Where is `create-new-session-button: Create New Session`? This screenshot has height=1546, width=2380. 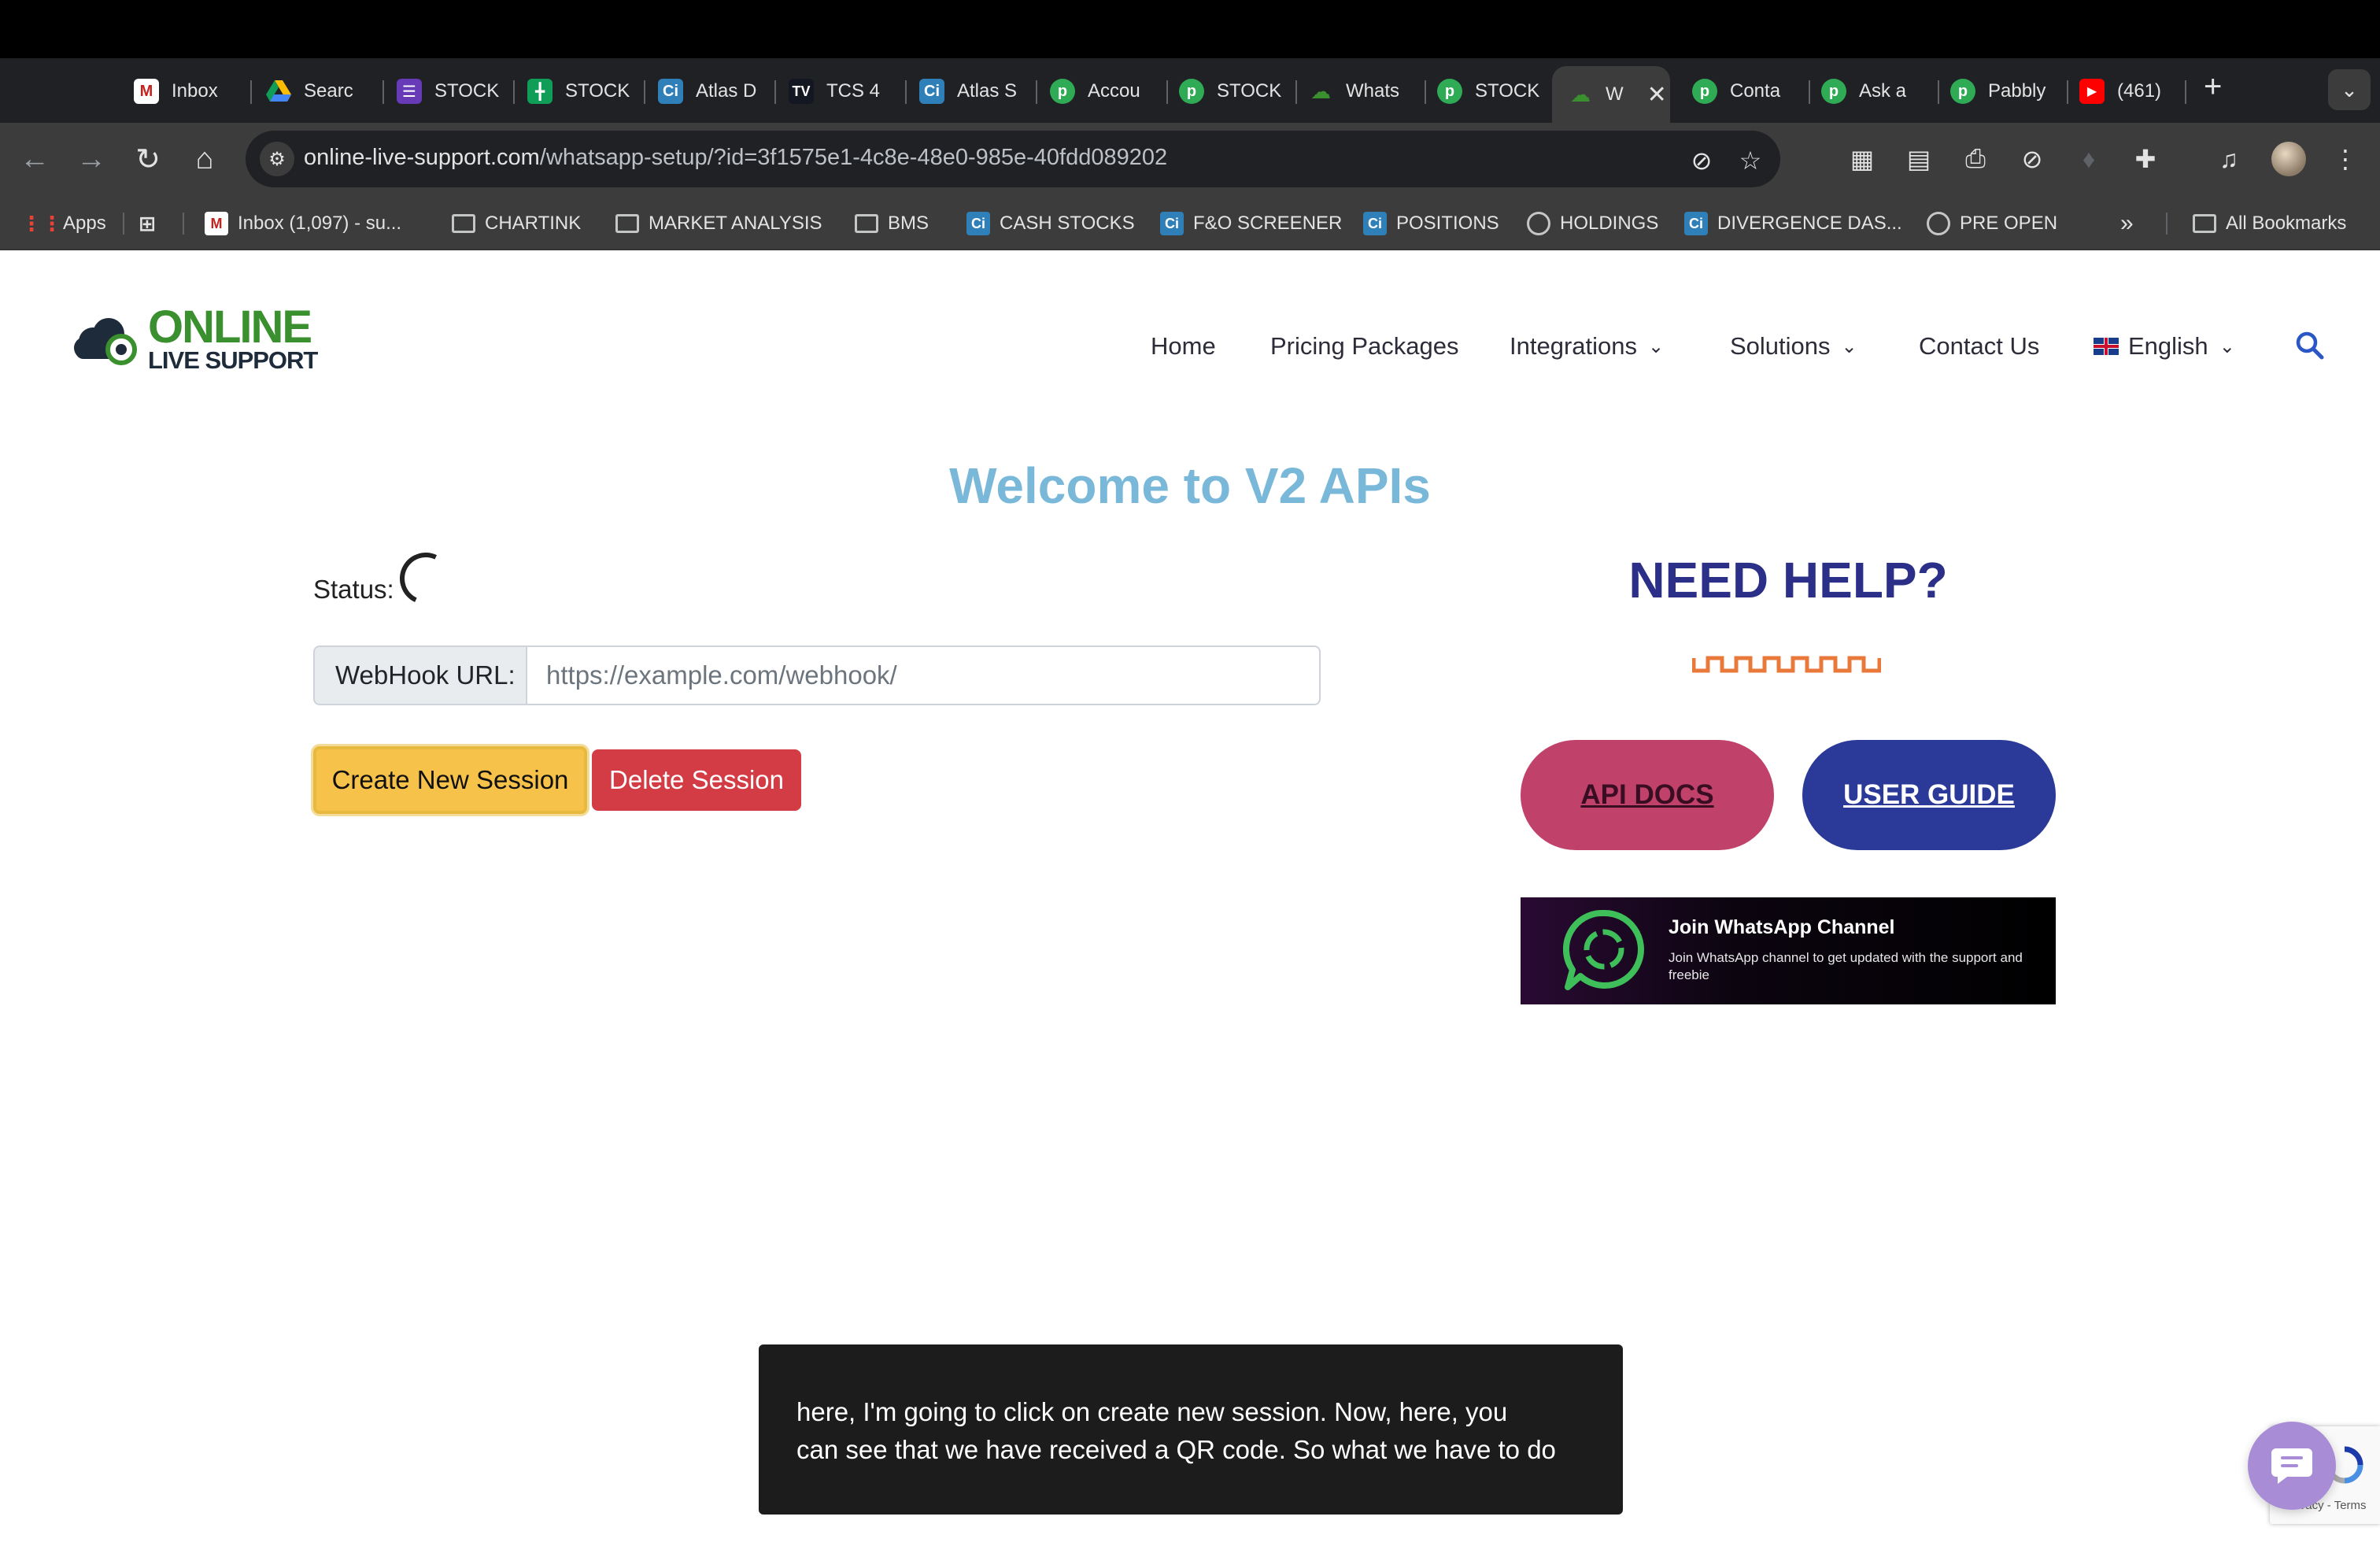
create-new-session-button: Create New Session is located at coordinates (450, 780).